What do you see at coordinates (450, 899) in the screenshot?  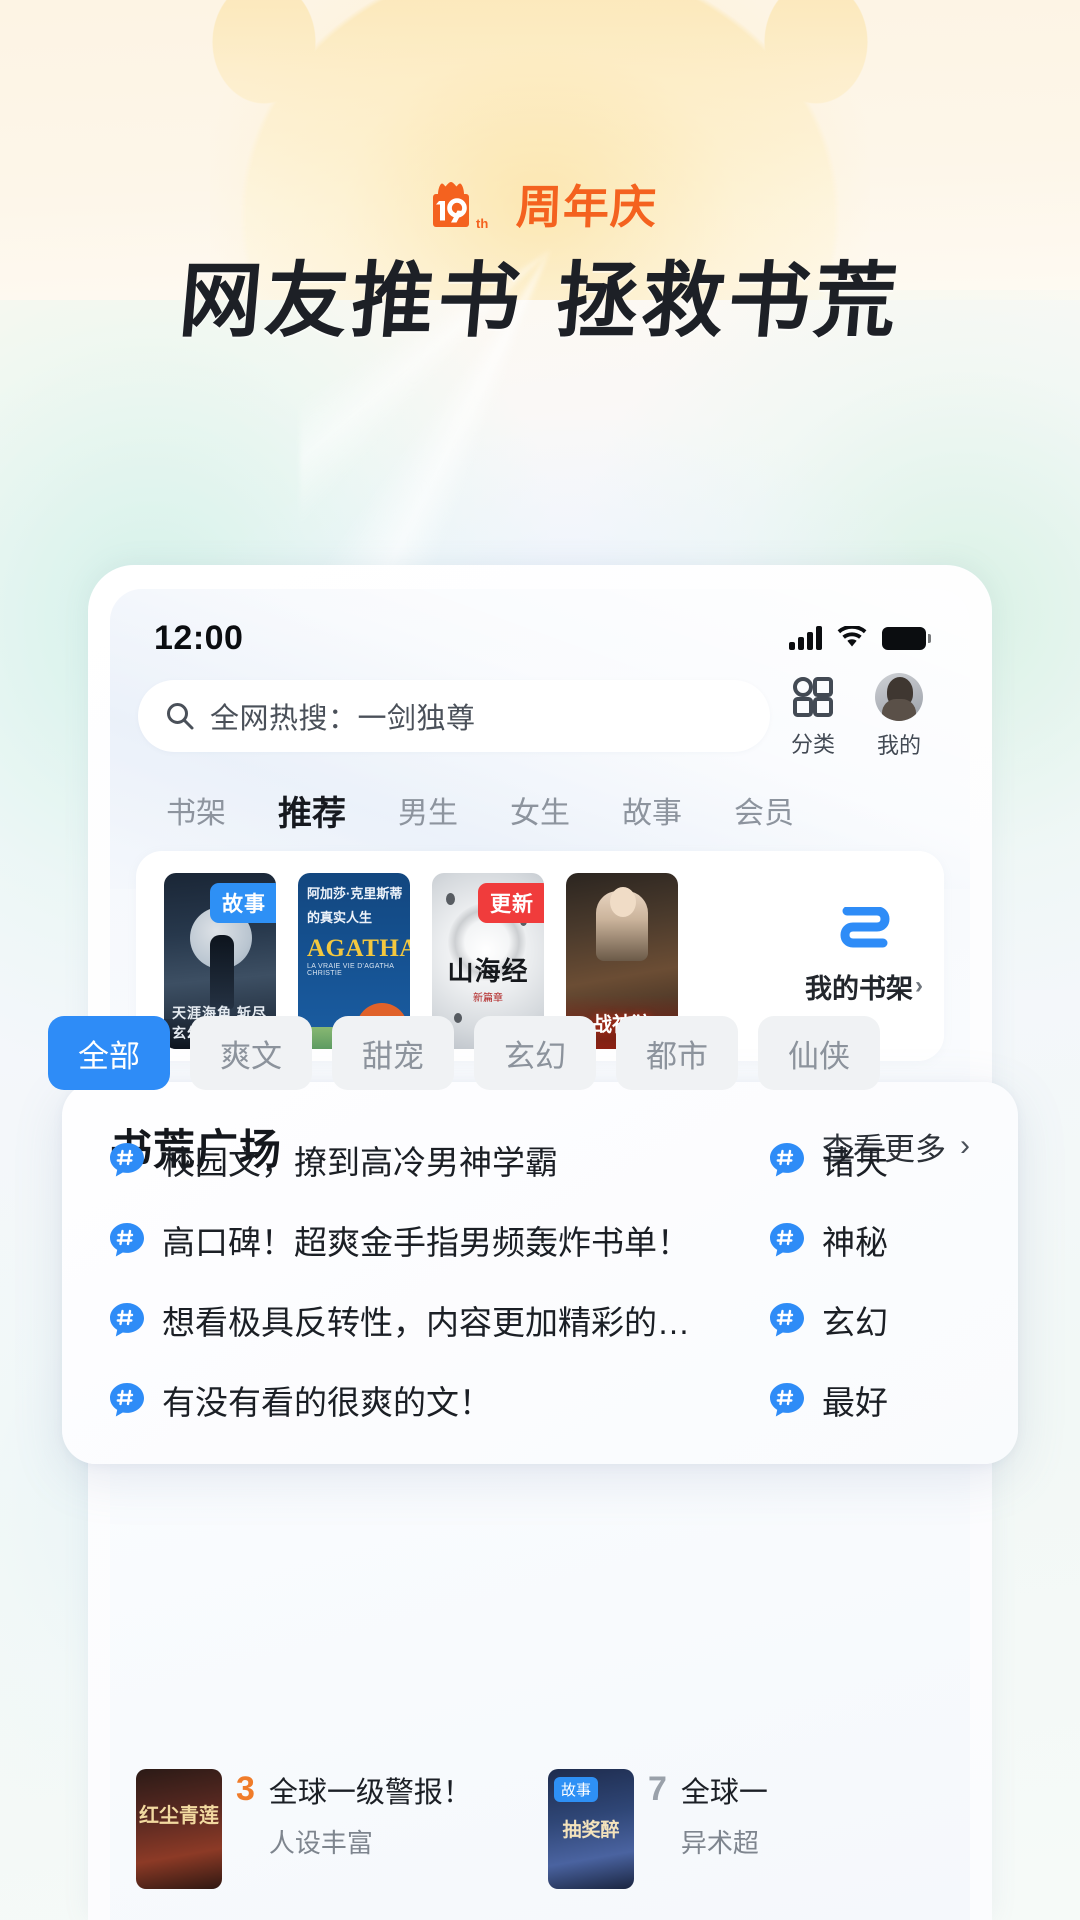 I see `cover-speck` at bounding box center [450, 899].